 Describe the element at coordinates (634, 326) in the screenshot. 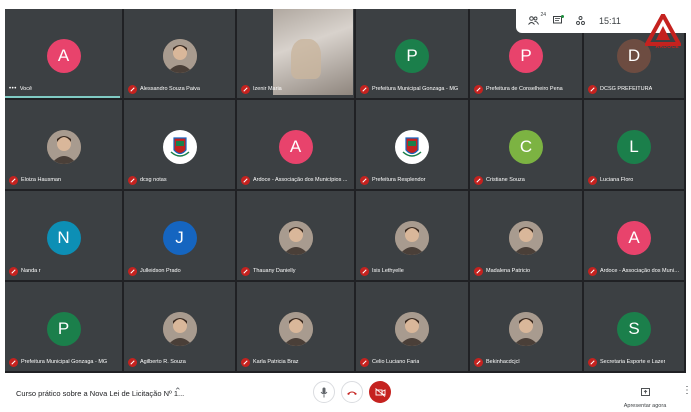

I see `participant-tile: S Secretaria Esporte e Lazer` at that location.